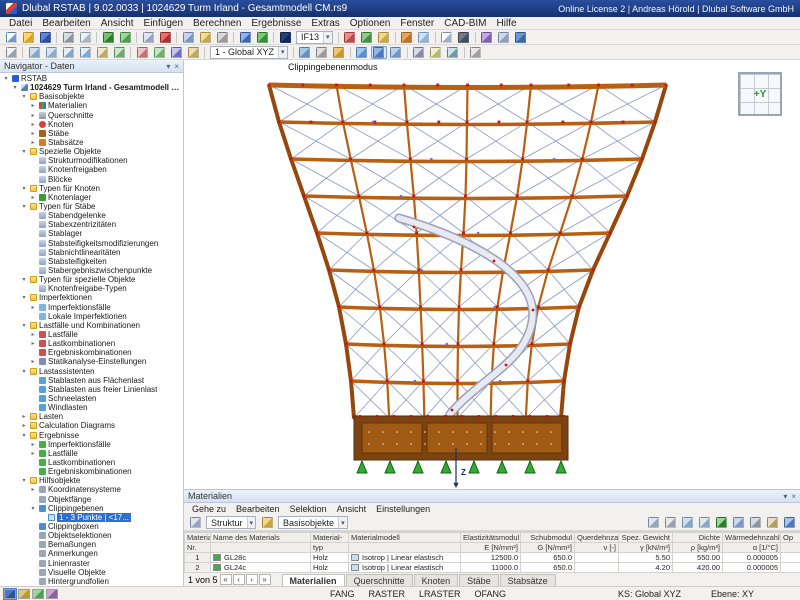 This screenshot has height=600, width=800. Describe the element at coordinates (479, 579) in the screenshot. I see `table-tab-staebe: Stäbe` at that location.